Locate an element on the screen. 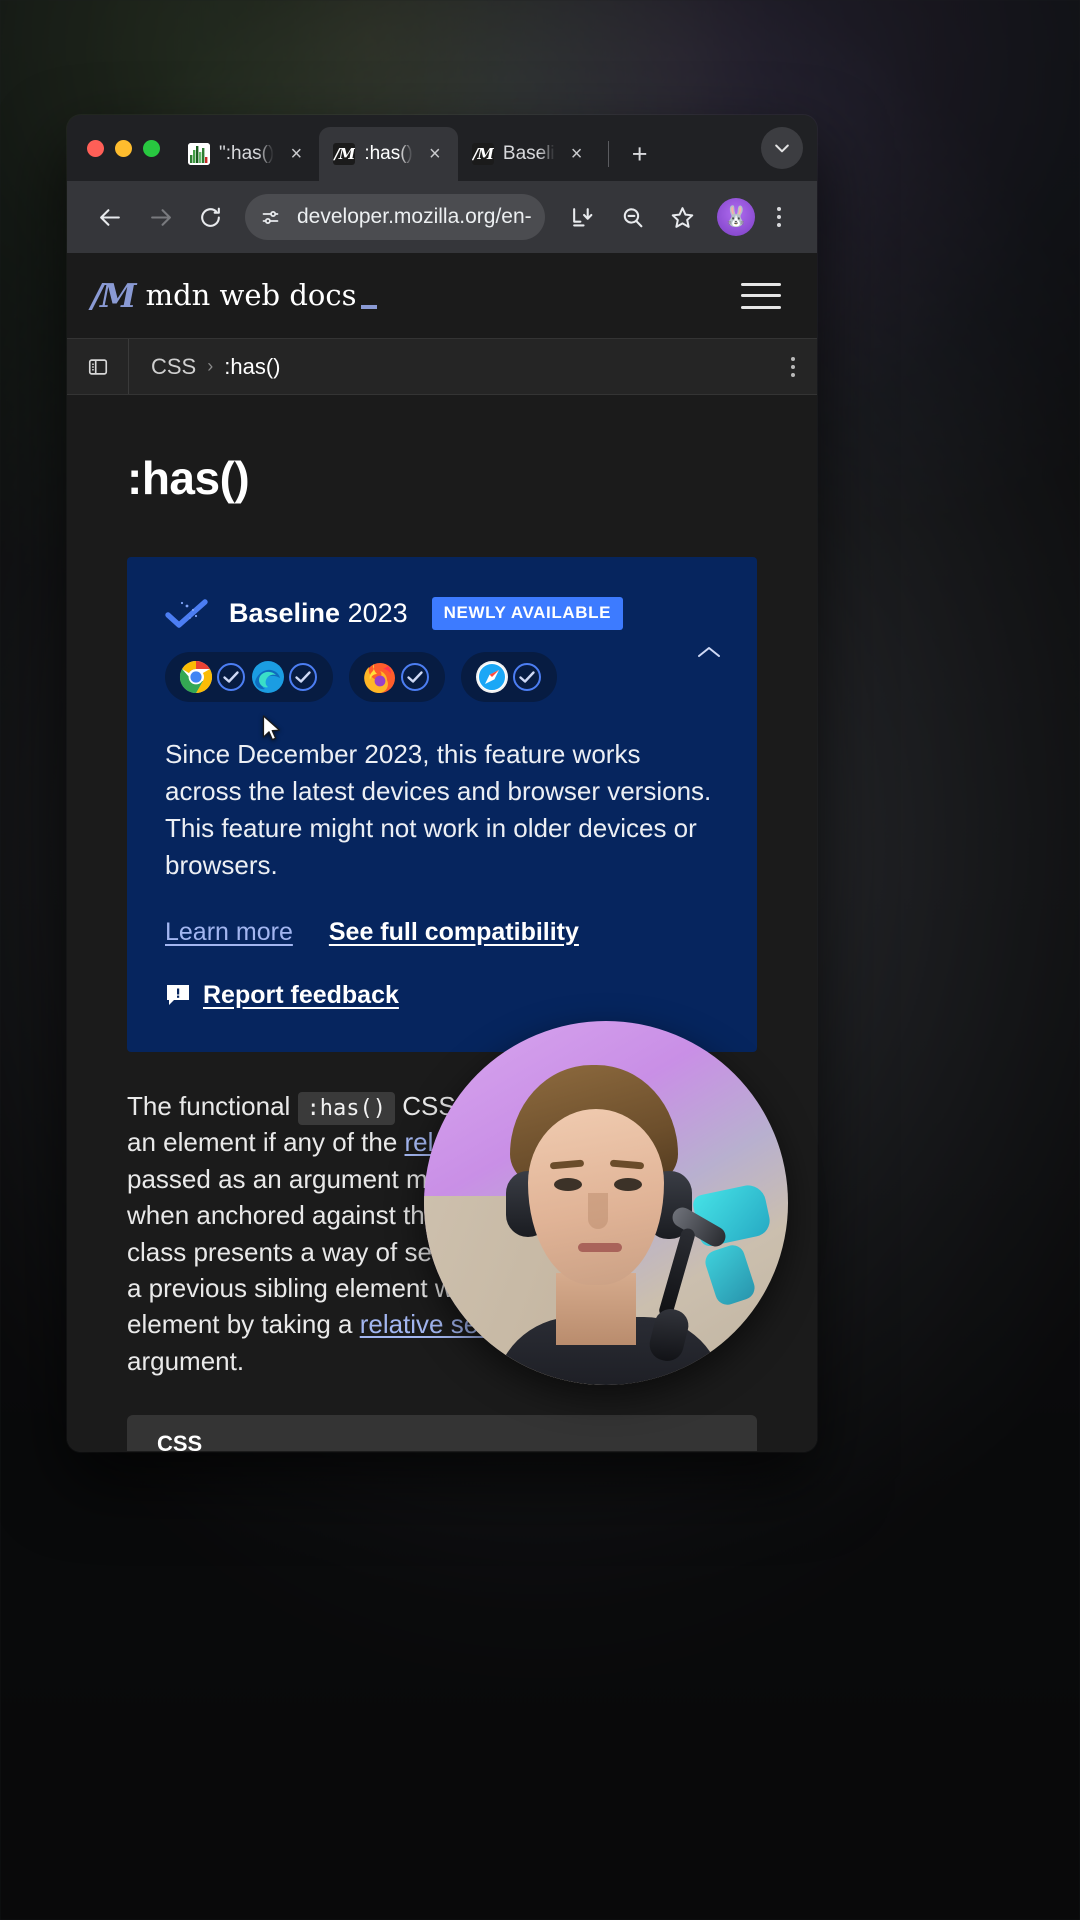 The height and width of the screenshot is (1920, 1080). presenter-eye-right is located at coordinates (628, 1184).